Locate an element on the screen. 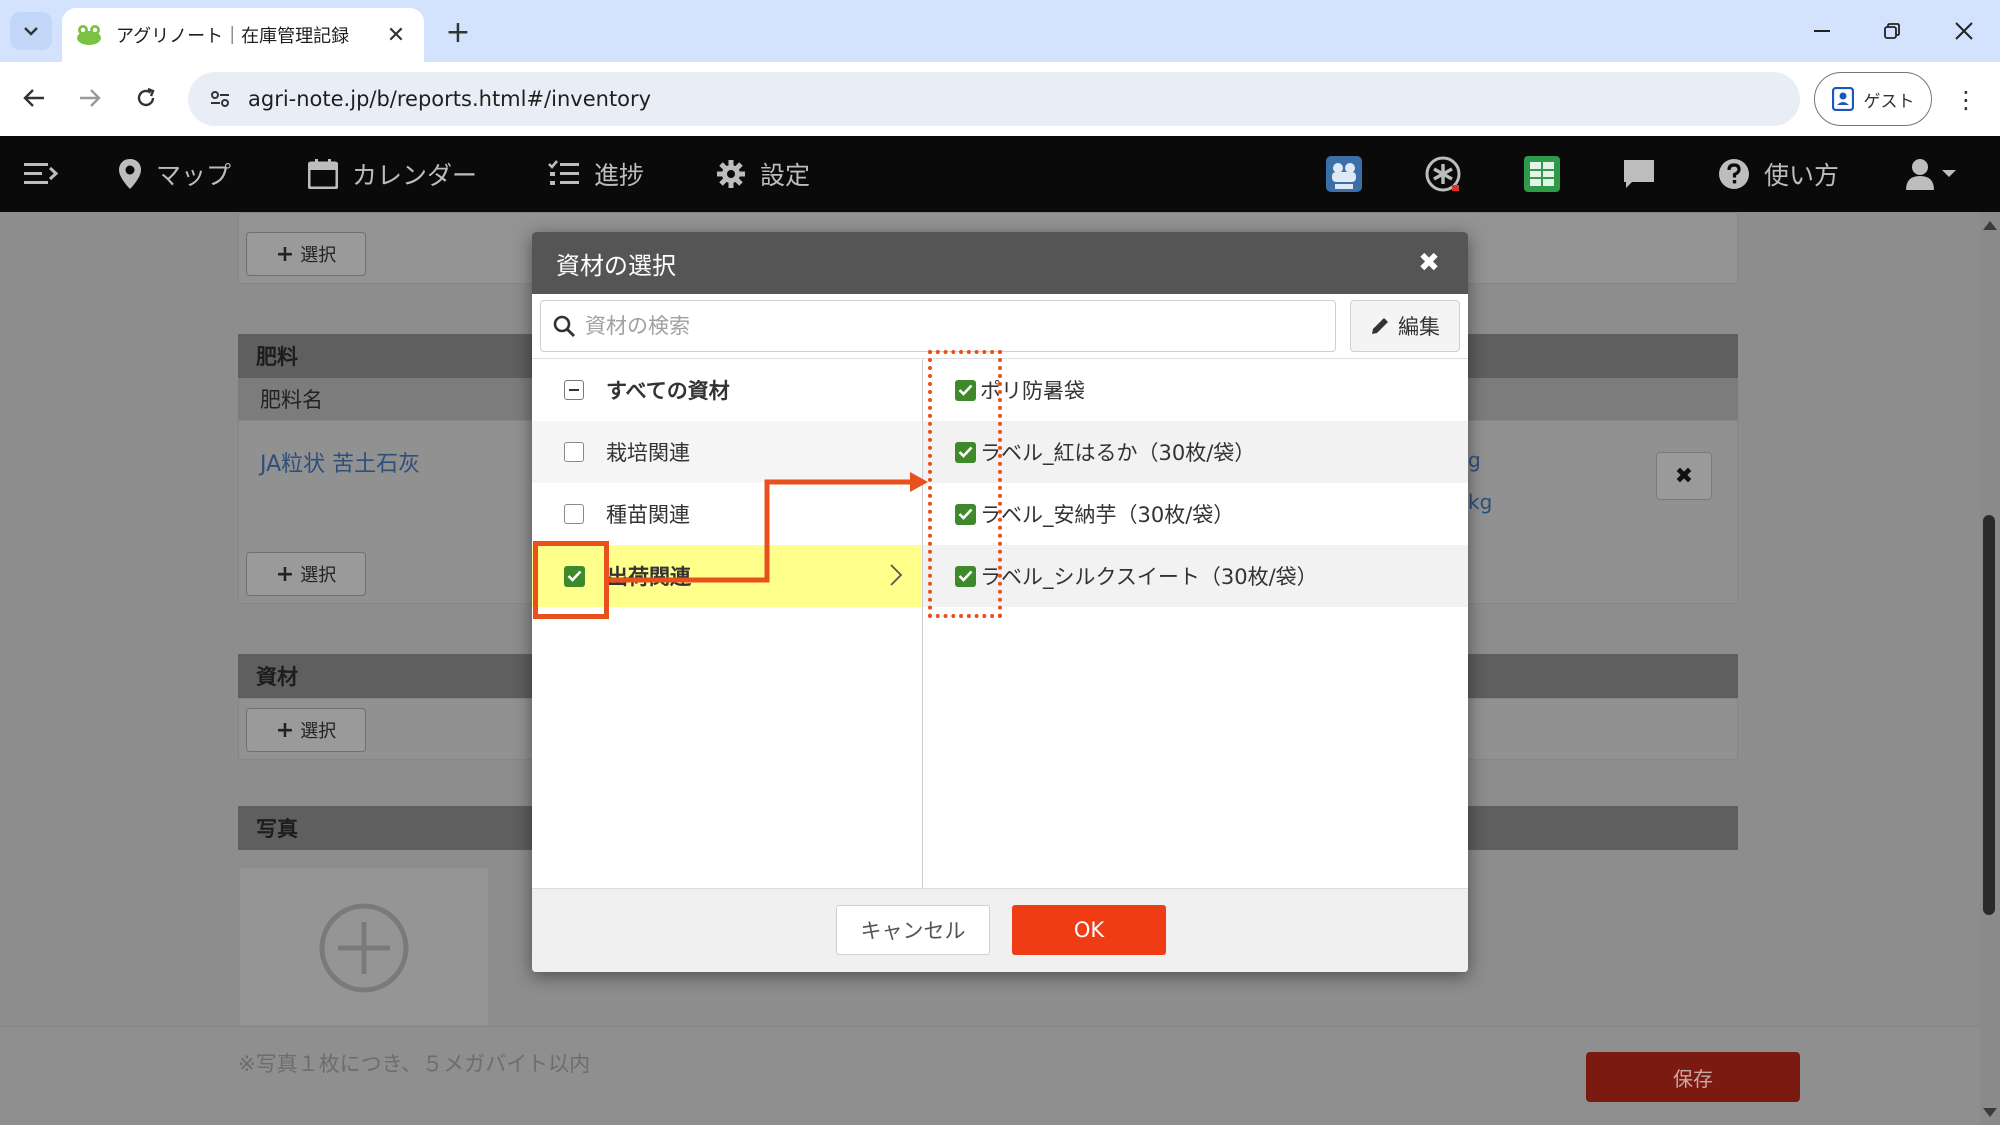 This screenshot has height=1125, width=2000. nav-progress-label: 進捗 is located at coordinates (619, 175).